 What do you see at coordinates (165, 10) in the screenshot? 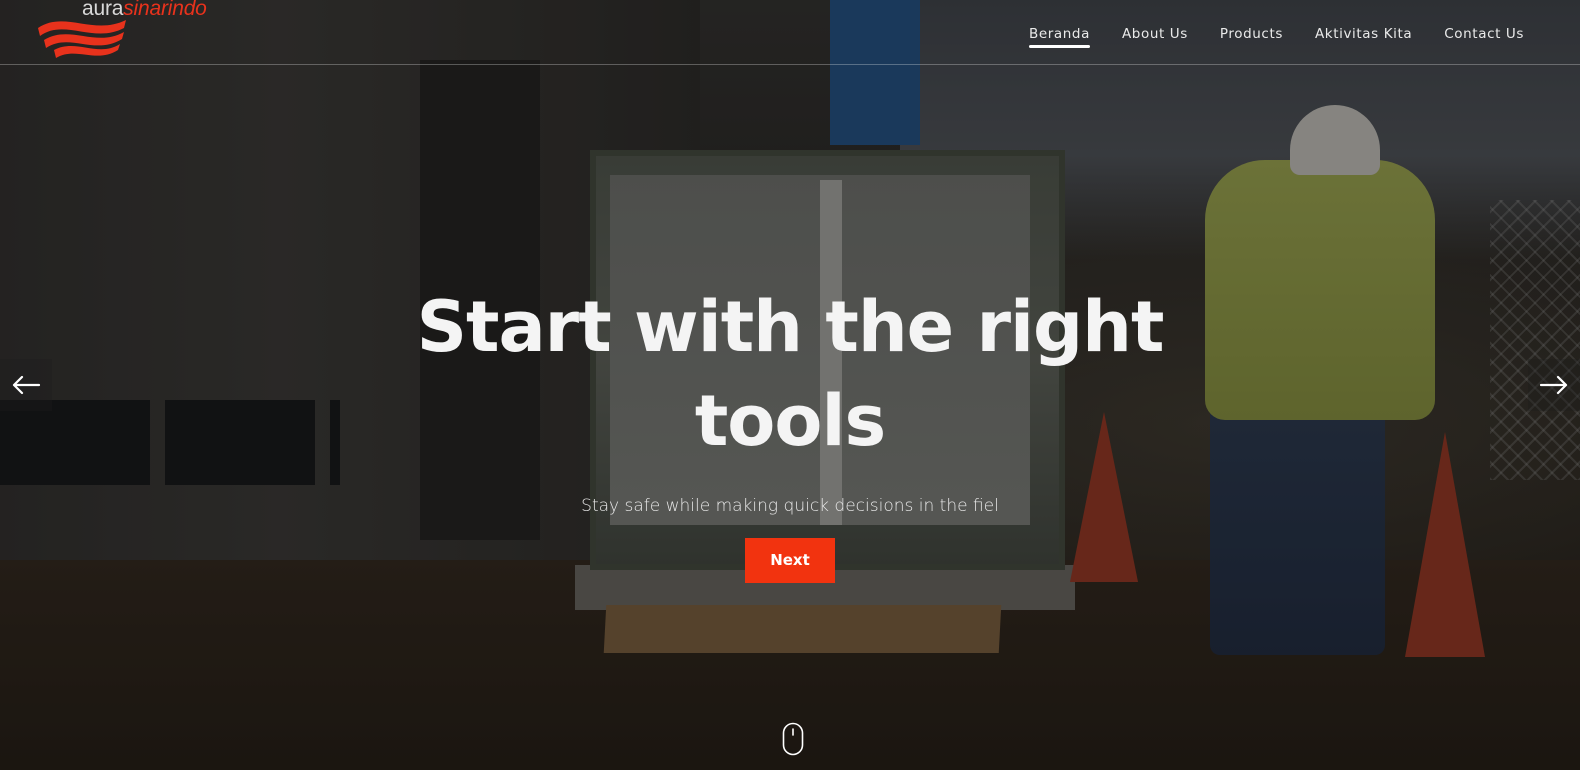
I see `logo-wordmark-part2: sinarindo` at bounding box center [165, 10].